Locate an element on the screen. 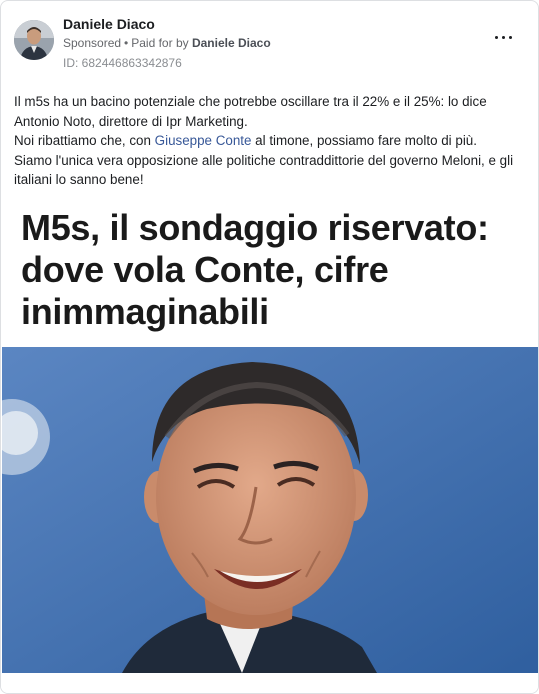 The height and width of the screenshot is (694, 539). giuseppe-conte-link: Giuseppe Conte is located at coordinates (203, 140).